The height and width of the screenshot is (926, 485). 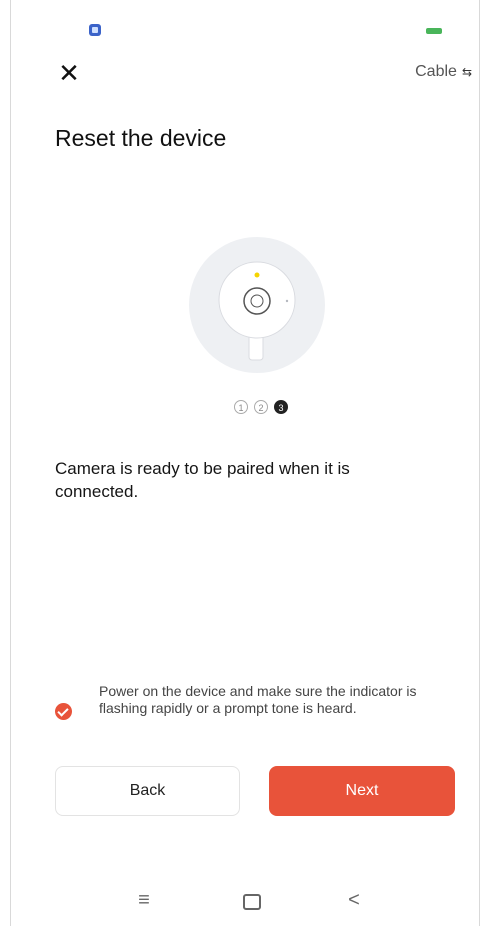 I want to click on close-button: ✕, so click(x=69, y=73).